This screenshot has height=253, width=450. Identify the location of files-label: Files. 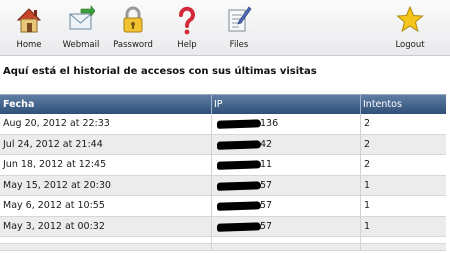
(239, 45).